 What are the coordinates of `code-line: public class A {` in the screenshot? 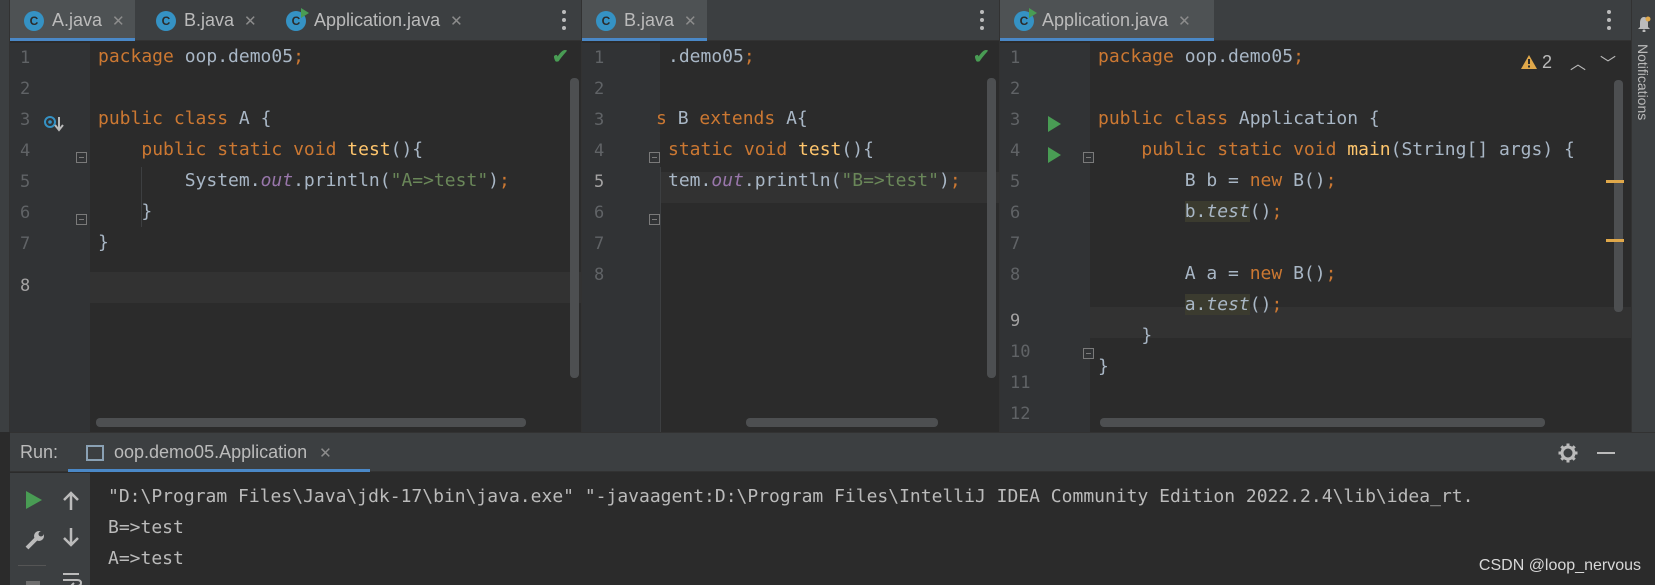 It's located at (184, 118).